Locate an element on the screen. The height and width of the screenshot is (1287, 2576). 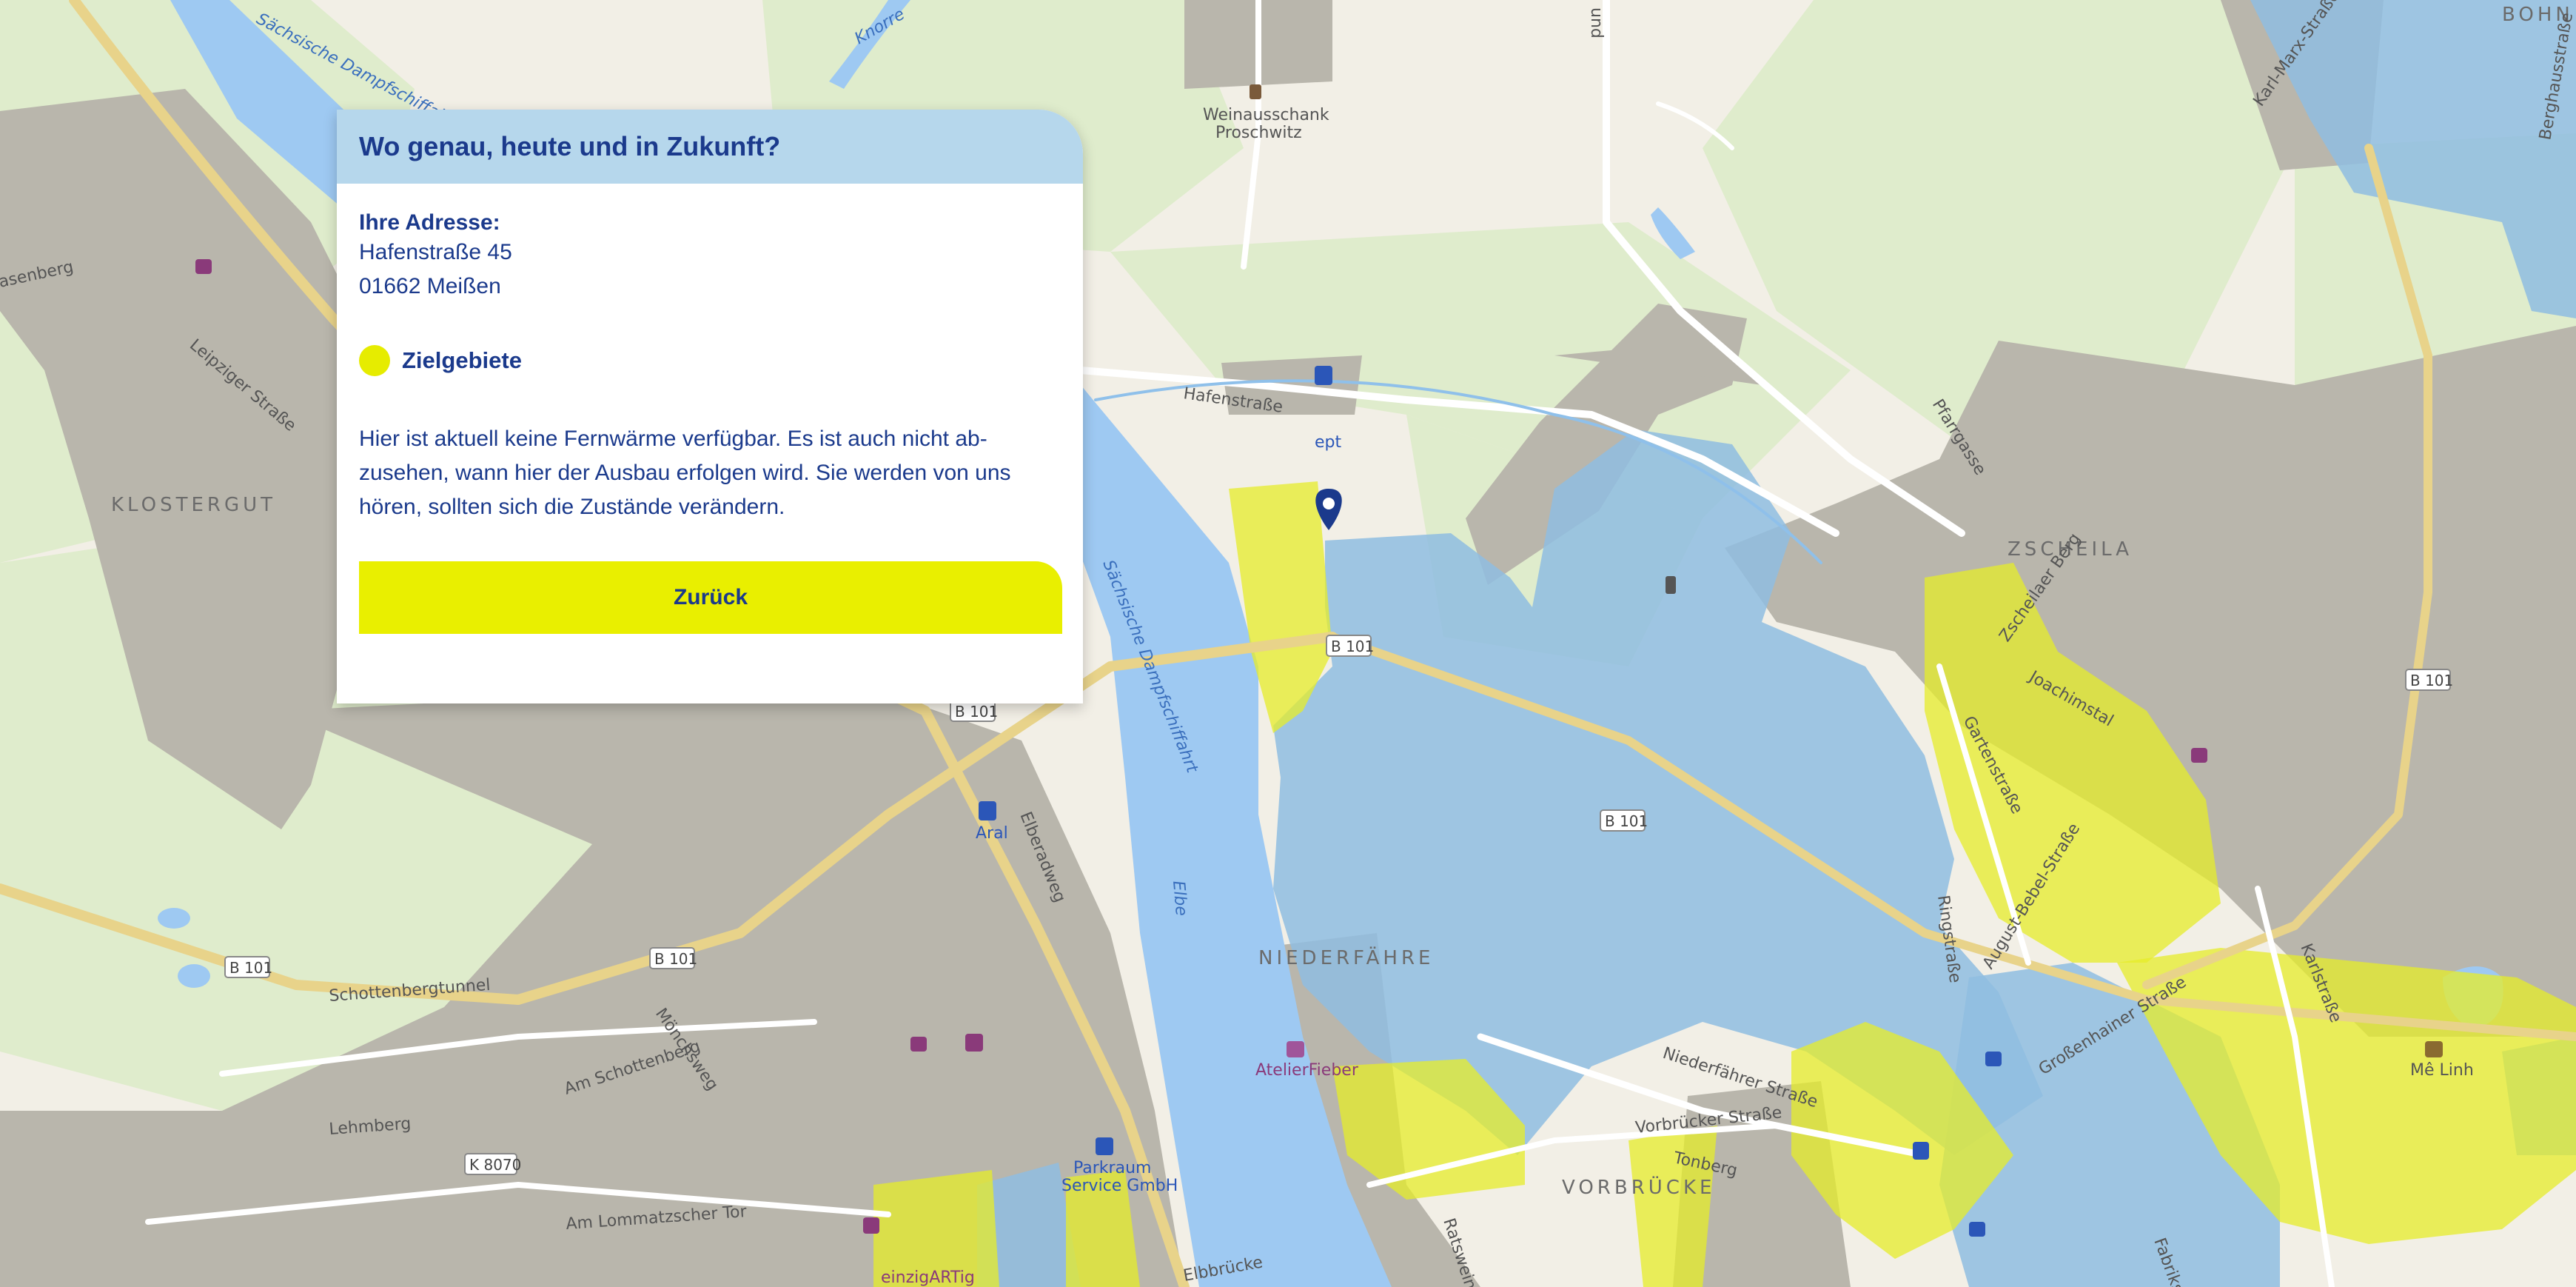
address-street: Hafenstraße 45 is located at coordinates (435, 252).